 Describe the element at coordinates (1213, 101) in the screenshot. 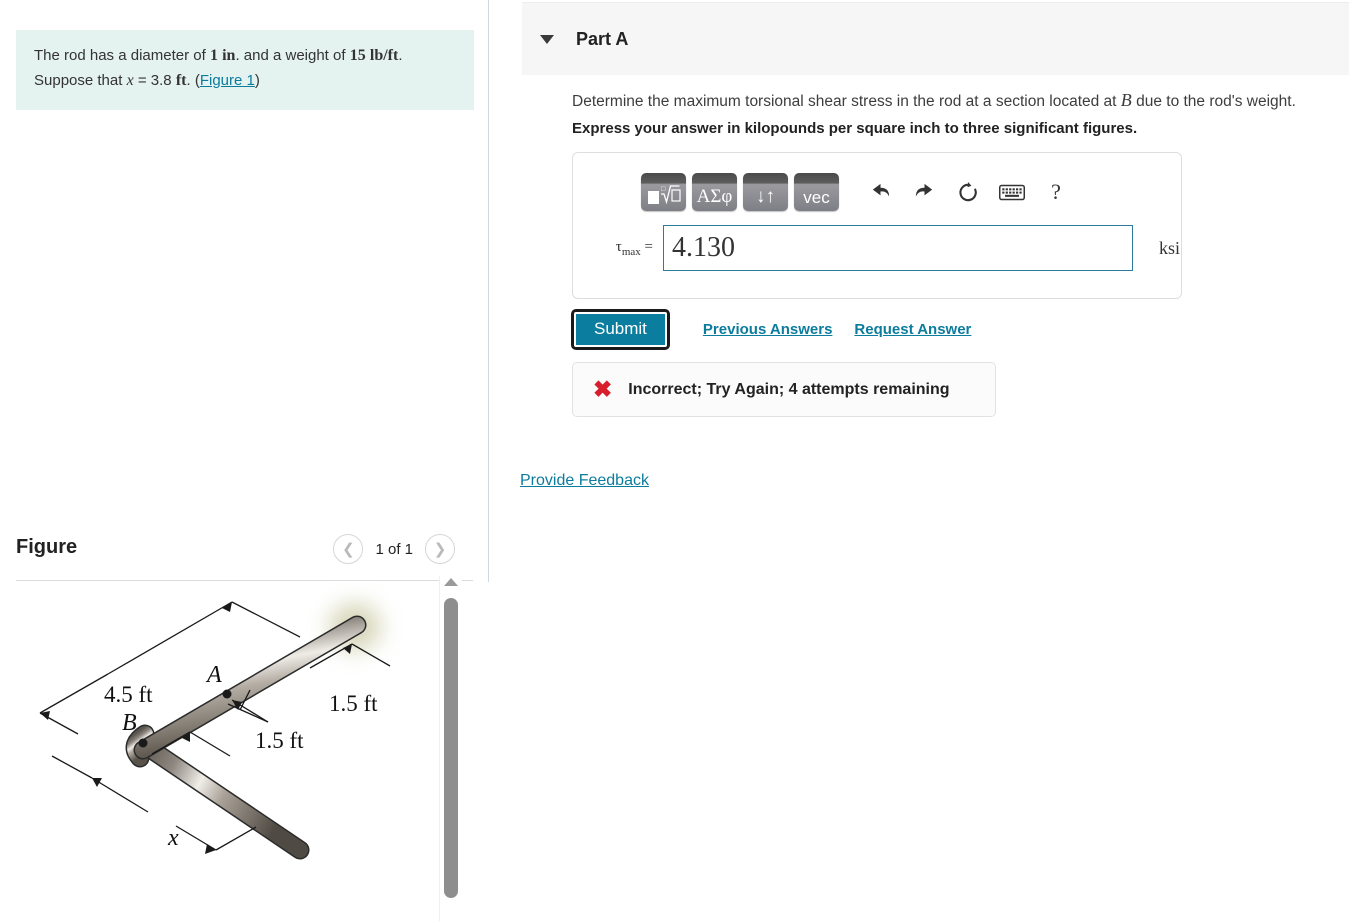

I see `question-text-part-2: due to the rod's weight.` at that location.